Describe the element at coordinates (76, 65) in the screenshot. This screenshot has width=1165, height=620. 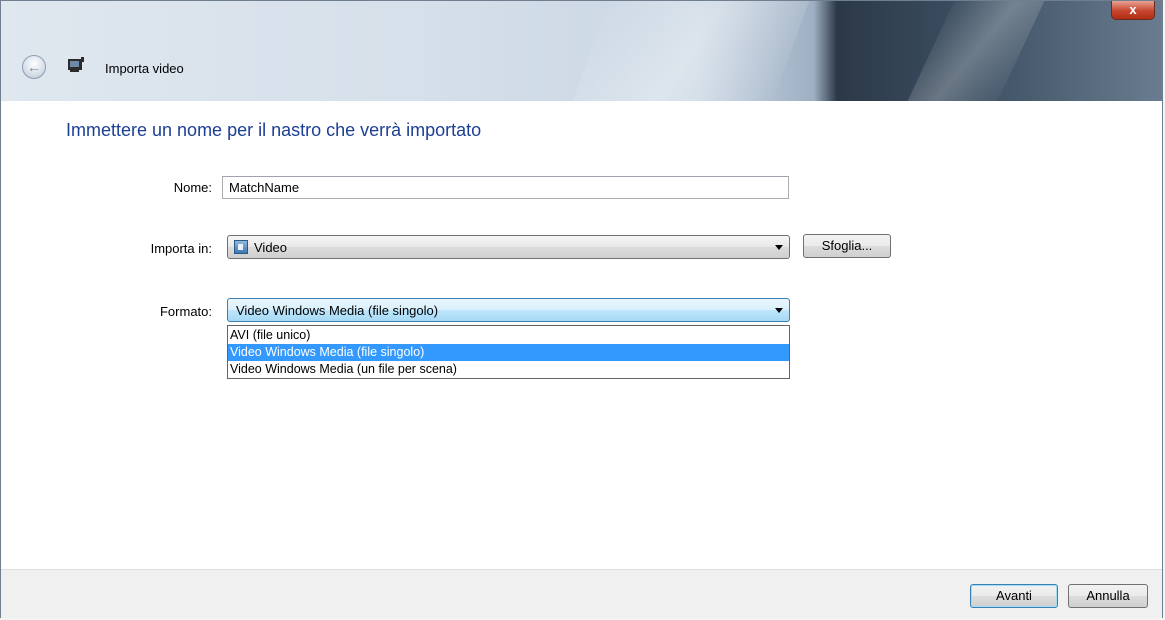
I see `camera-icon` at that location.